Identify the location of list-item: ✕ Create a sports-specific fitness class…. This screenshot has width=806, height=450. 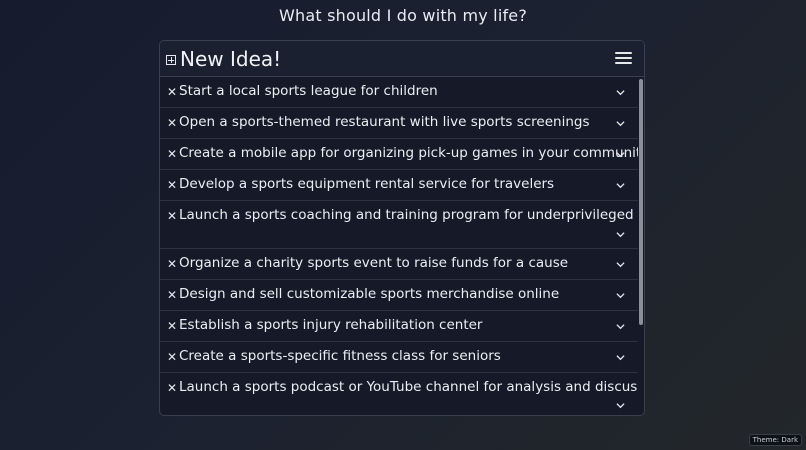
(399, 357).